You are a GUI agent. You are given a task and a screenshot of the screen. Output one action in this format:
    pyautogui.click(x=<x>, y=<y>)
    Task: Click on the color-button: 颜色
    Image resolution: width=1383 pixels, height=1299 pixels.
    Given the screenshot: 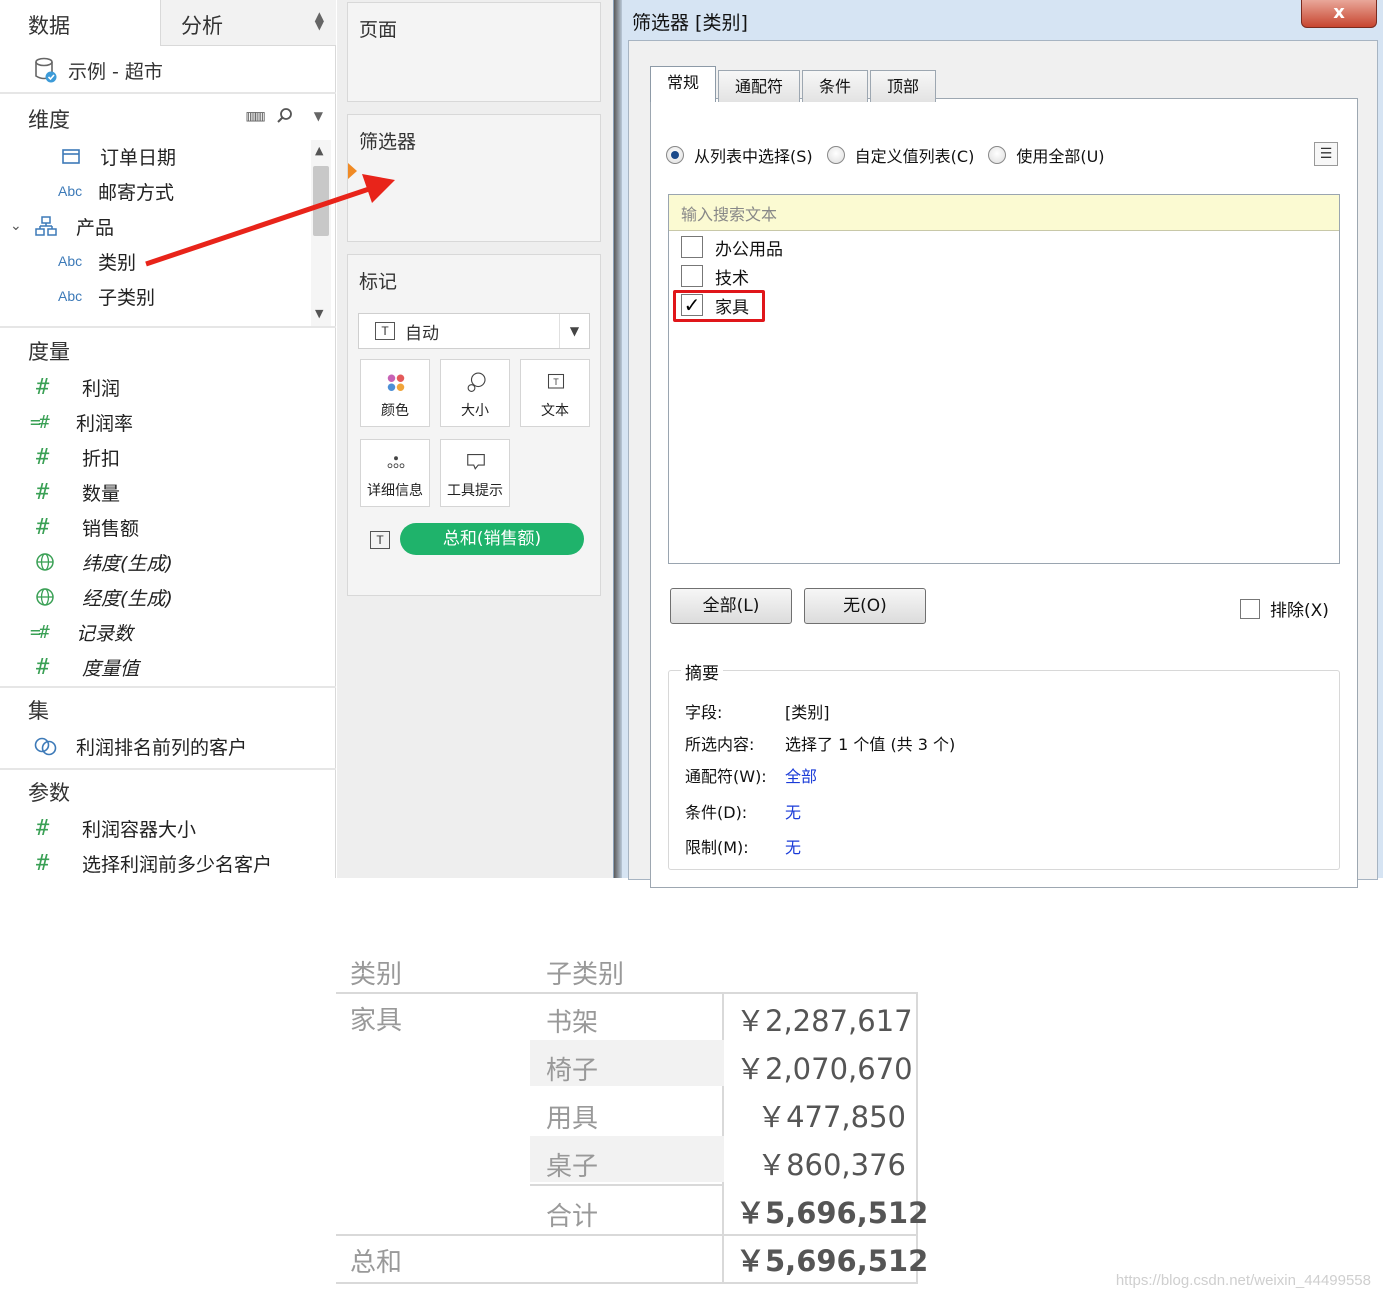 What is the action you would take?
    pyautogui.click(x=395, y=393)
    